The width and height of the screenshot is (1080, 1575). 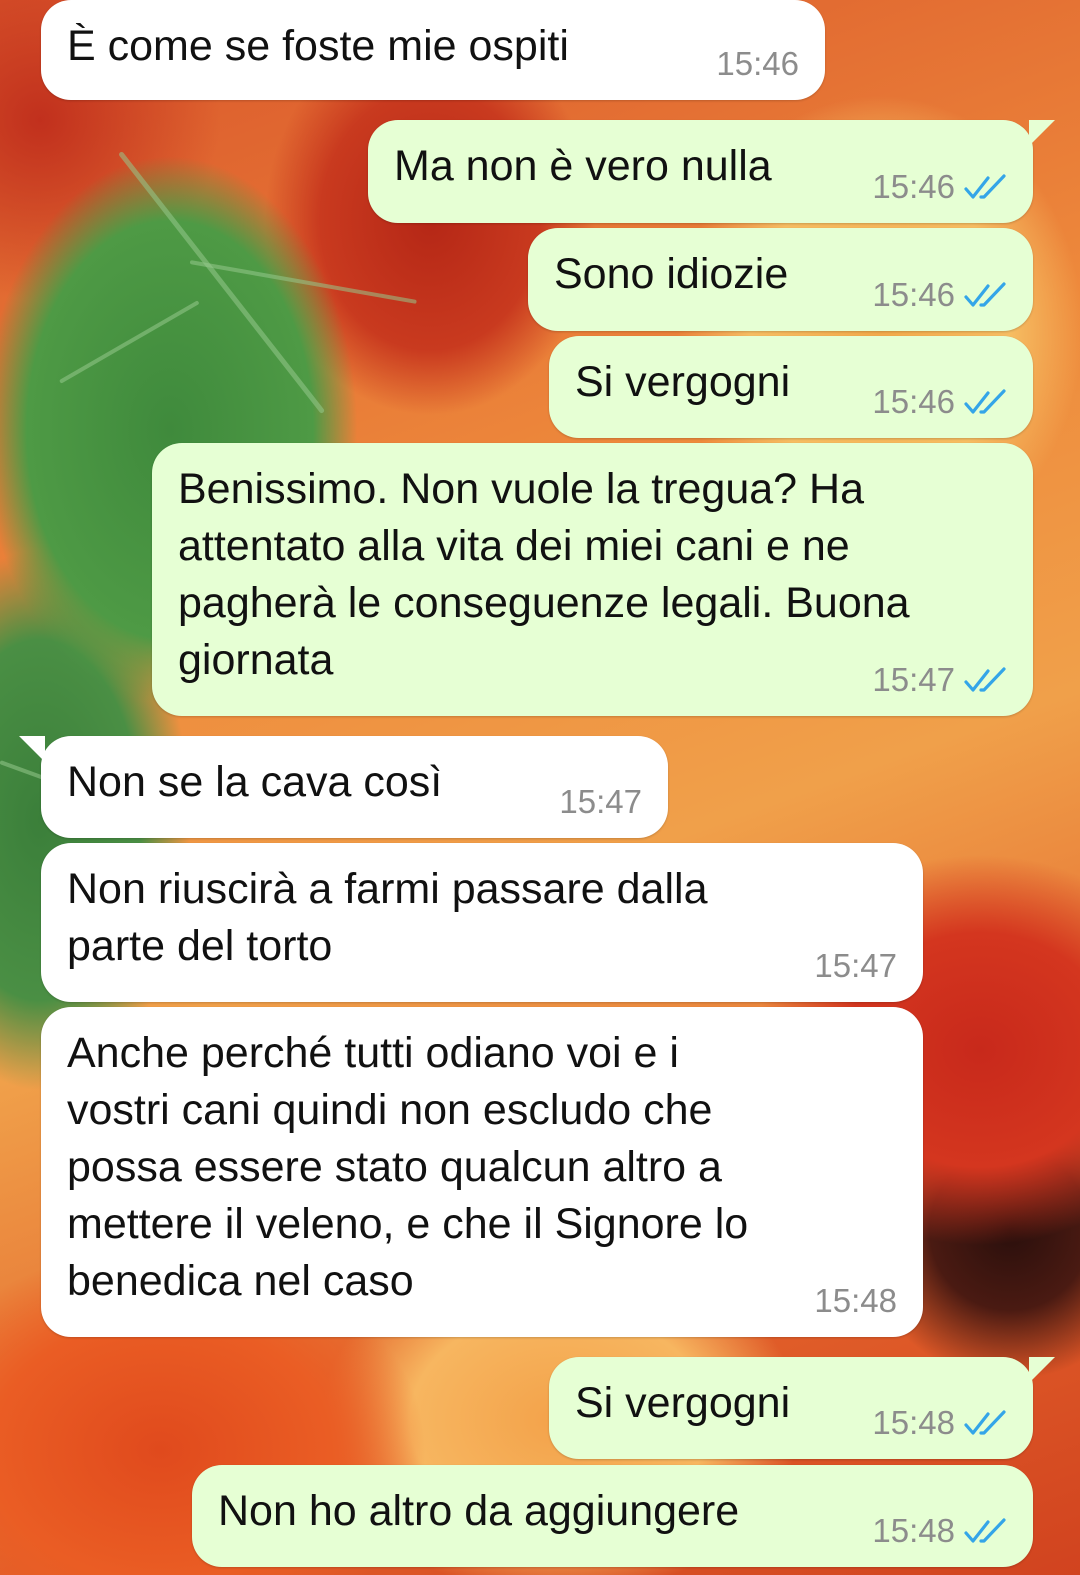 I want to click on message-bubble-incoming: Non se la cava così 15:47, so click(x=343, y=787).